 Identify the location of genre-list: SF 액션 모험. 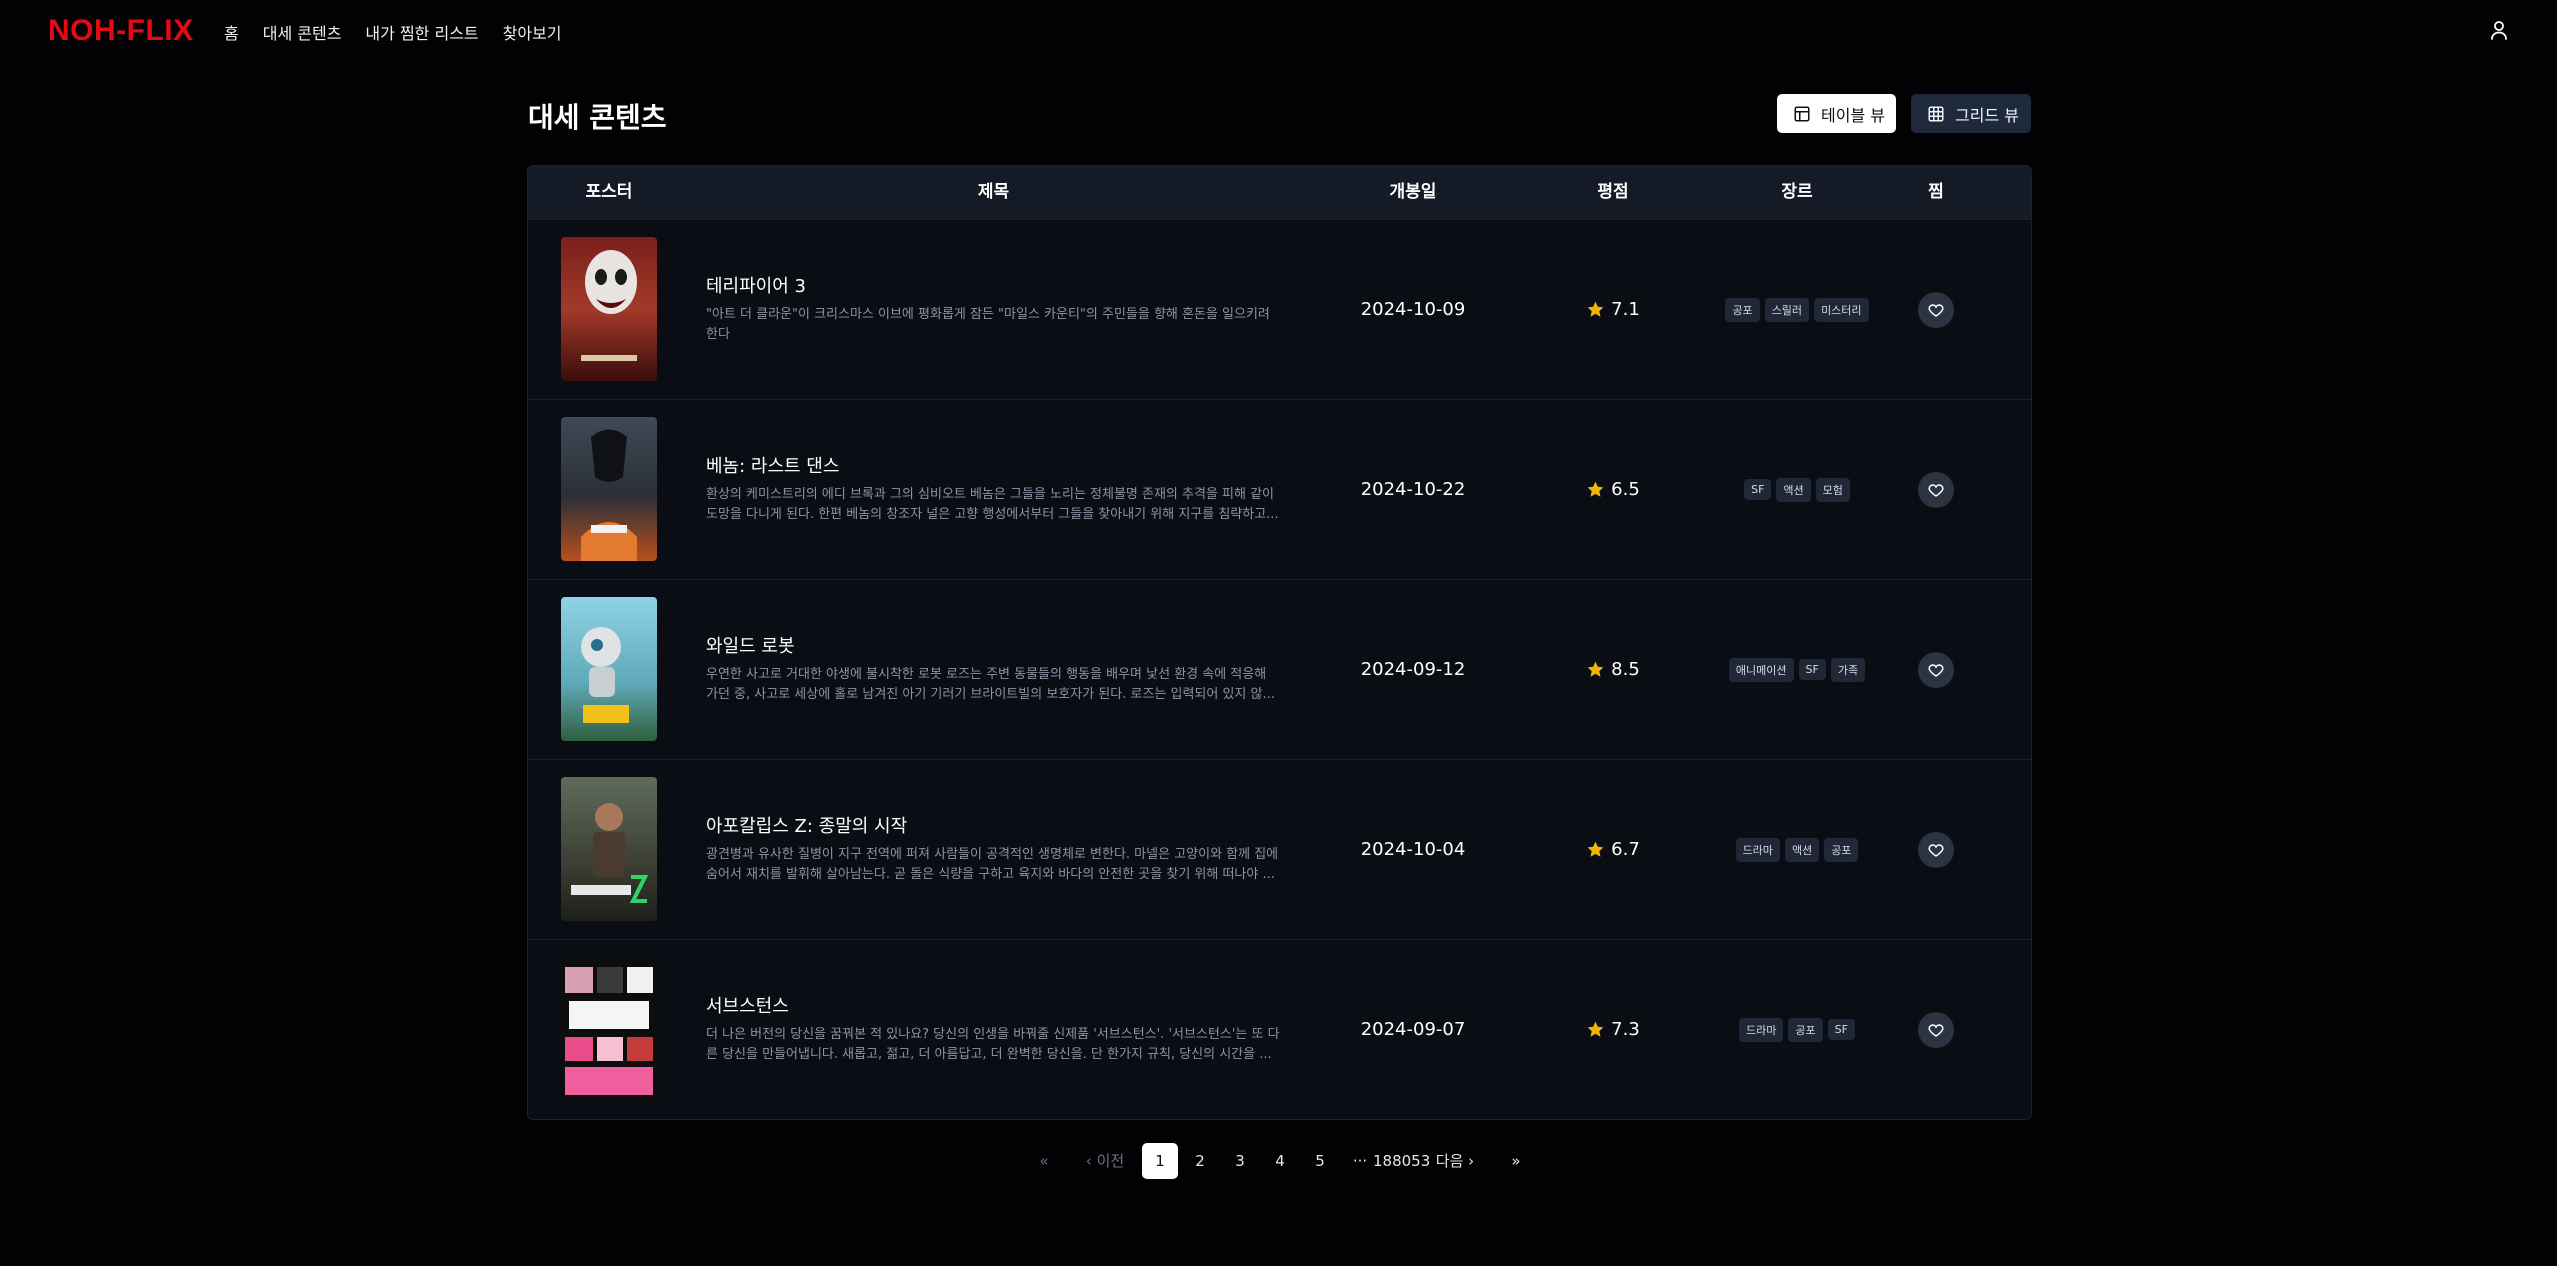
(1797, 489).